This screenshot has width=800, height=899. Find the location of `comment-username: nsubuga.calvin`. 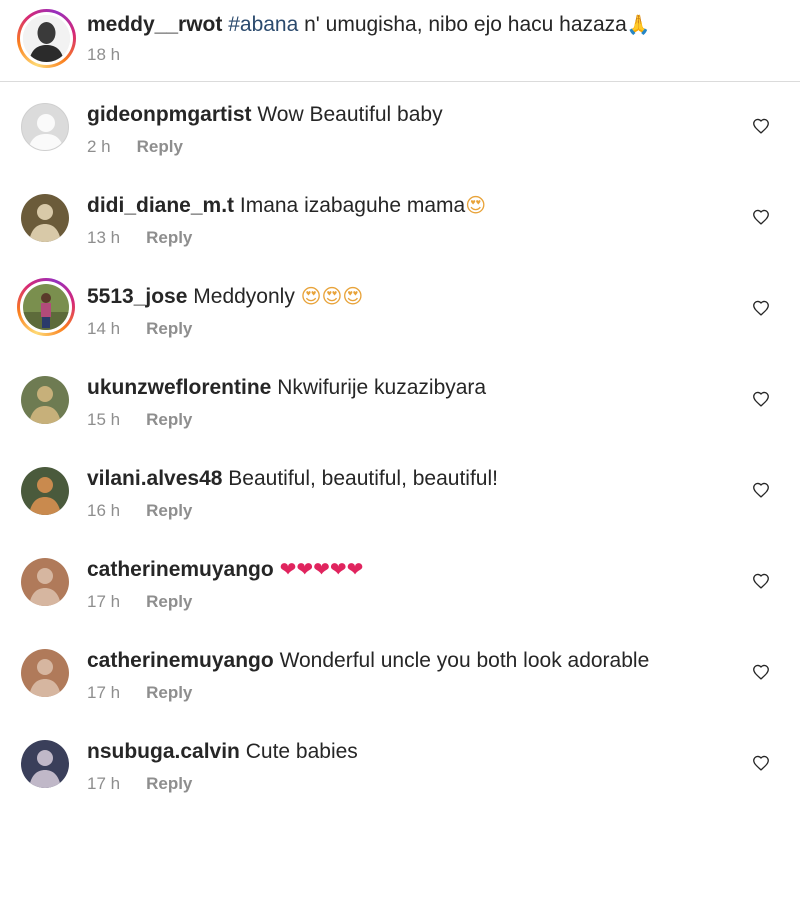

comment-username: nsubuga.calvin is located at coordinates (163, 751).